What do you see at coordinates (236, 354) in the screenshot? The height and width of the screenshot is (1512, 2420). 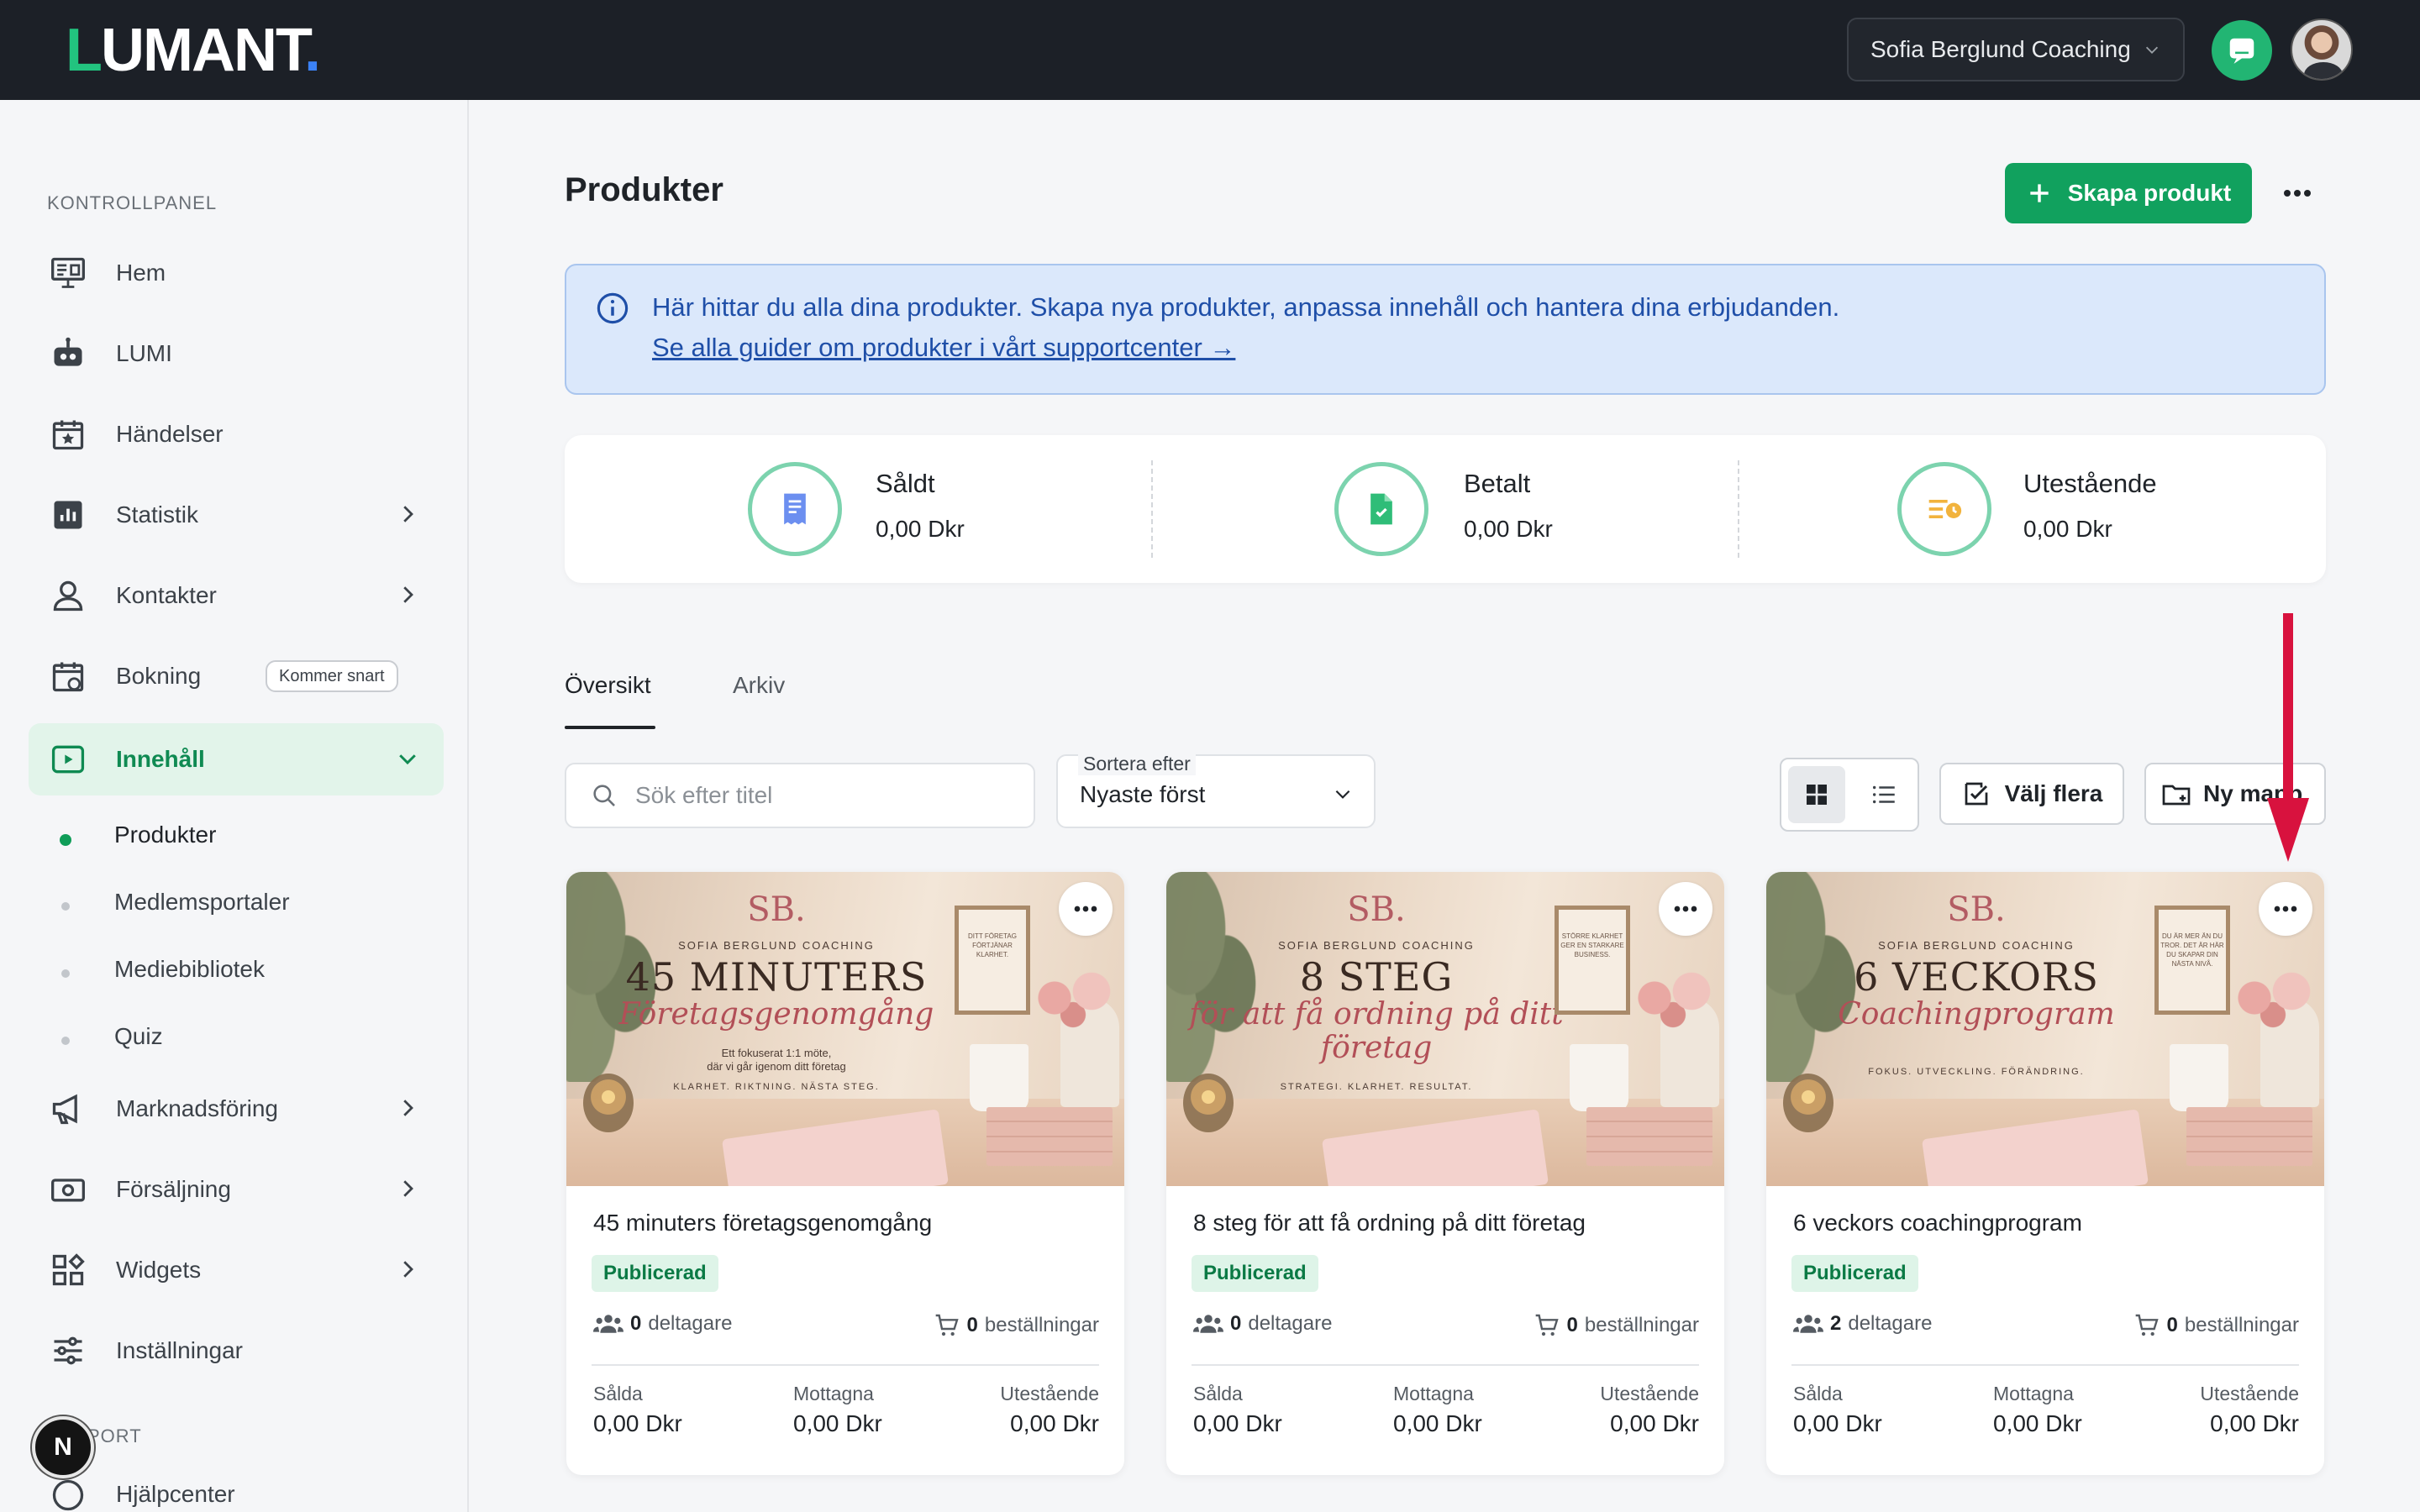 I see `sidebar-item-lumi: LUMI` at bounding box center [236, 354].